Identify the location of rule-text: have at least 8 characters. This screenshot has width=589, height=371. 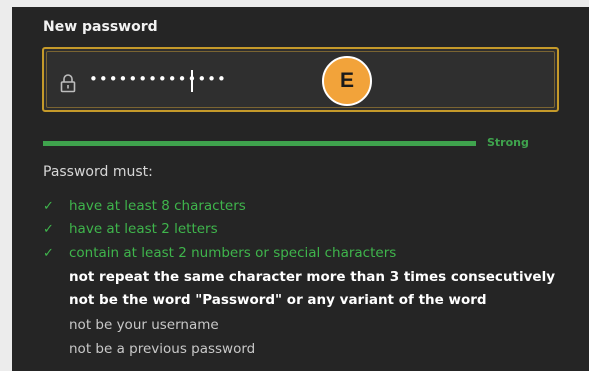
(157, 206).